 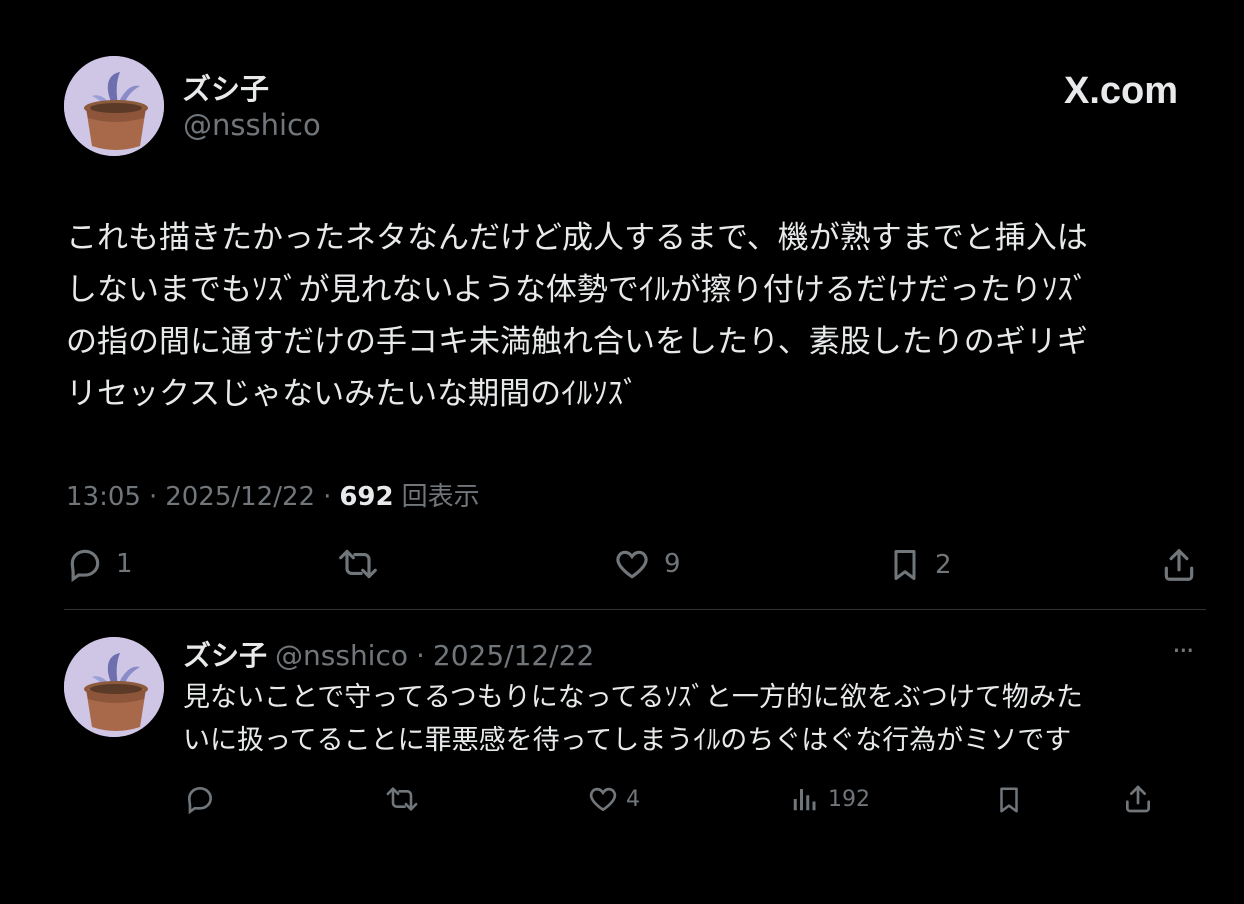 I want to click on reply-retweet-button, so click(x=406, y=799).